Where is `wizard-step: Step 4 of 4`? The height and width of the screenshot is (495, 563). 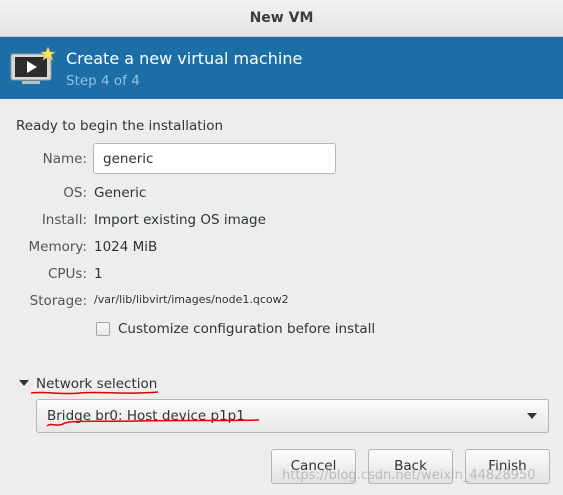 wizard-step: Step 4 of 4 is located at coordinates (103, 81).